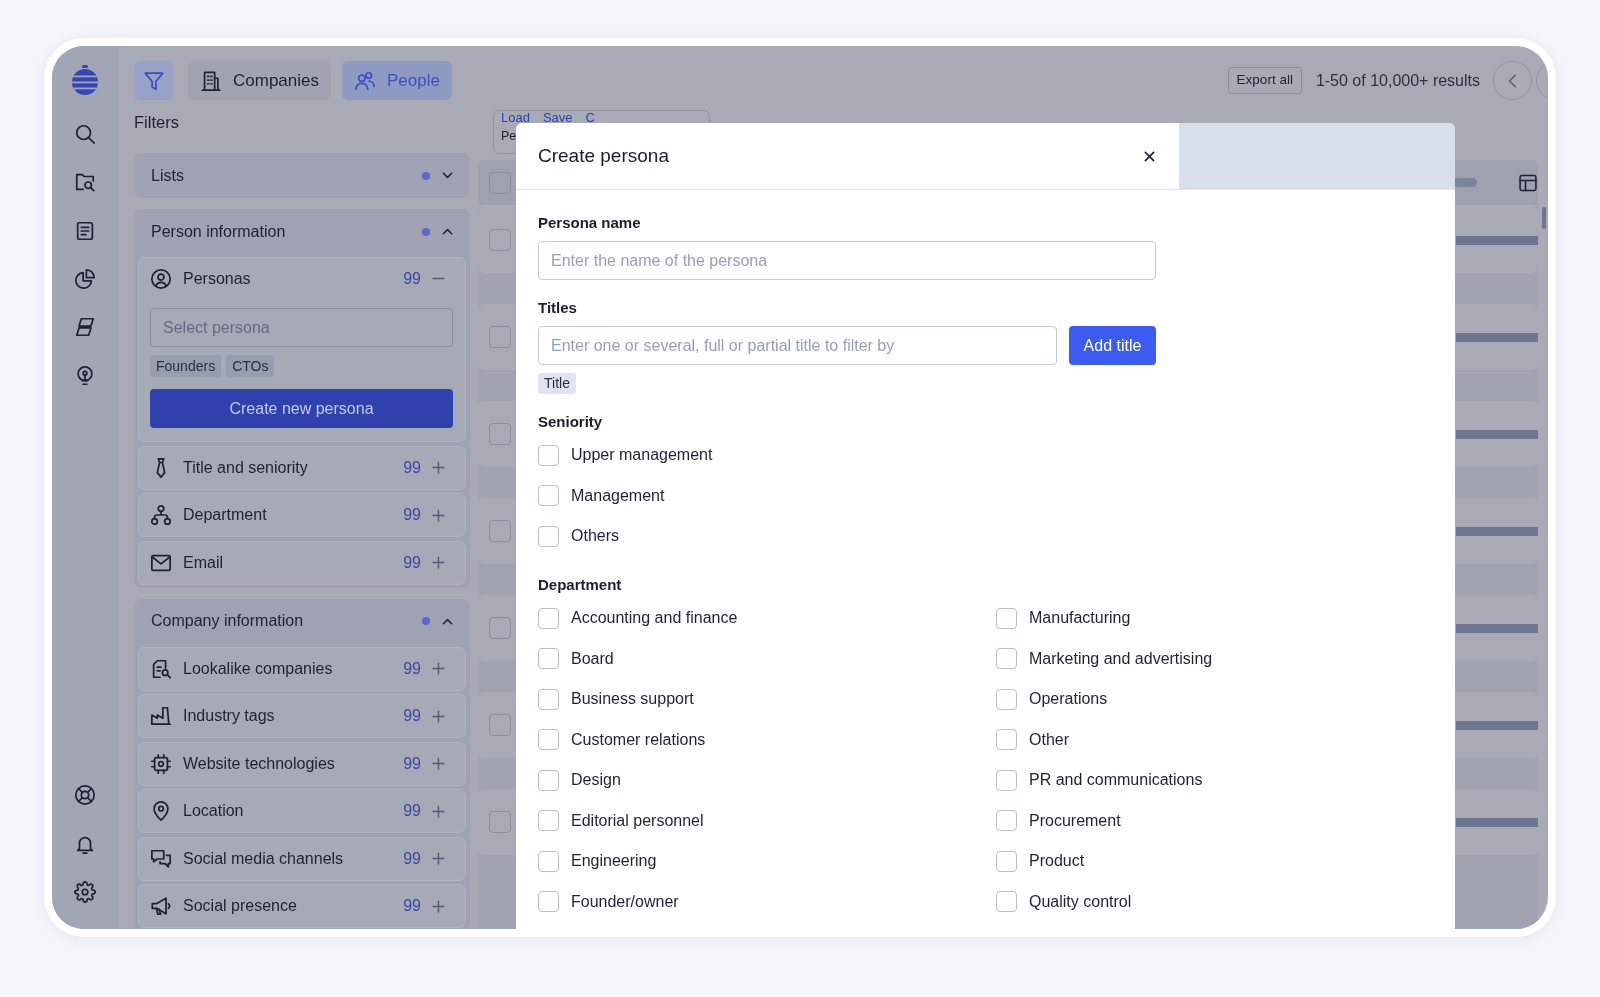 This screenshot has height=997, width=1600. I want to click on checkbox-label: Management, so click(618, 495).